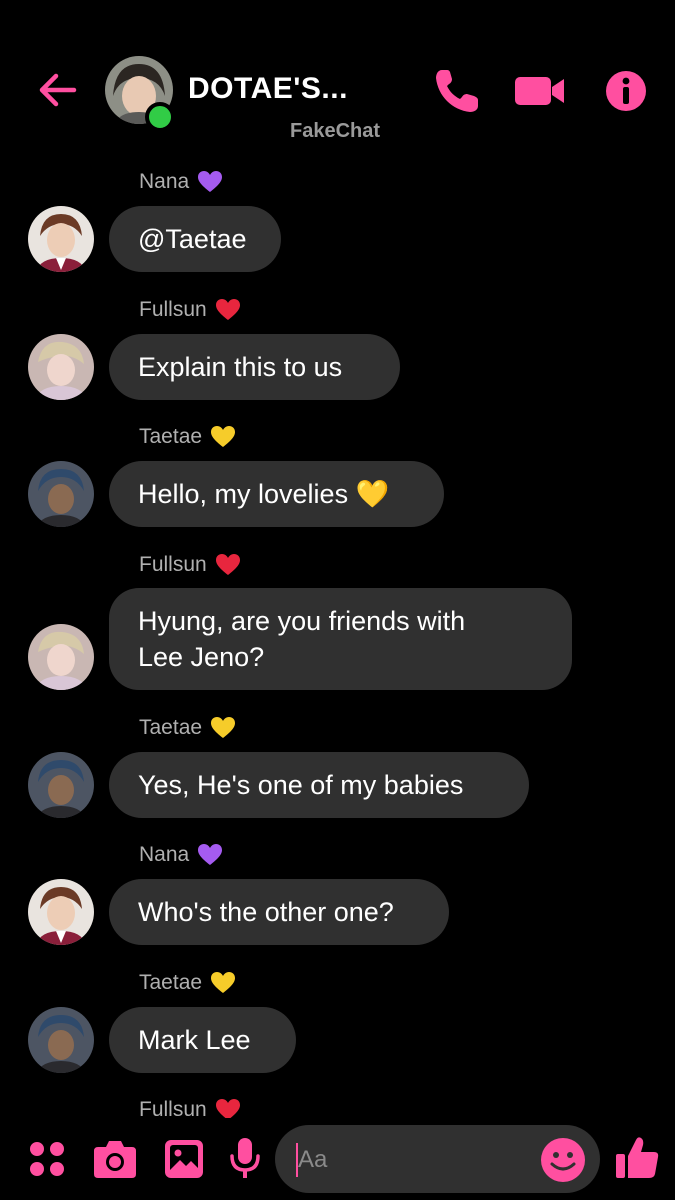 The height and width of the screenshot is (1200, 675). What do you see at coordinates (637, 1158) in the screenshot?
I see `thumbs-up-icon` at bounding box center [637, 1158].